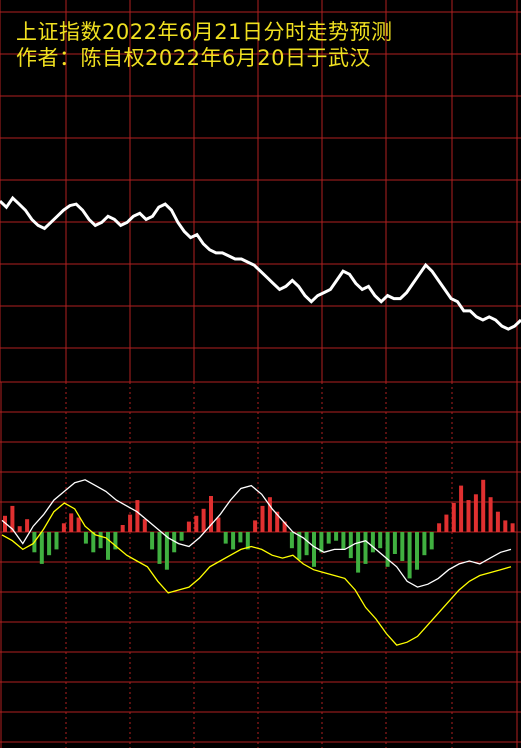 The image size is (521, 748). Describe the element at coordinates (194, 58) in the screenshot. I see `chart-subtitle: 作者：陈自权2022年6月20日于武汉` at that location.